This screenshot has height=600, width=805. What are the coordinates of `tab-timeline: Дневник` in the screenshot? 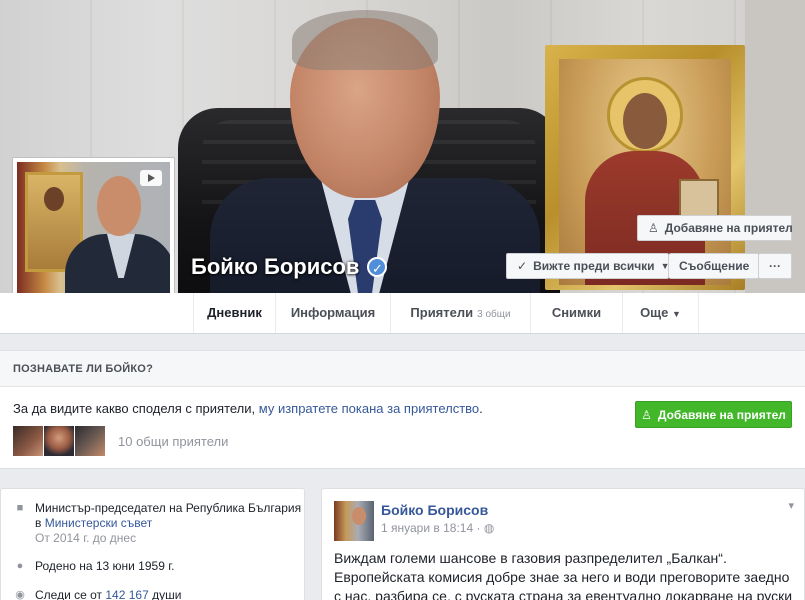 It's located at (234, 313).